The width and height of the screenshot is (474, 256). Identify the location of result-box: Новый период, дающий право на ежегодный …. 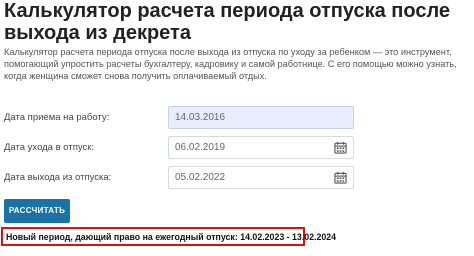
(168, 236).